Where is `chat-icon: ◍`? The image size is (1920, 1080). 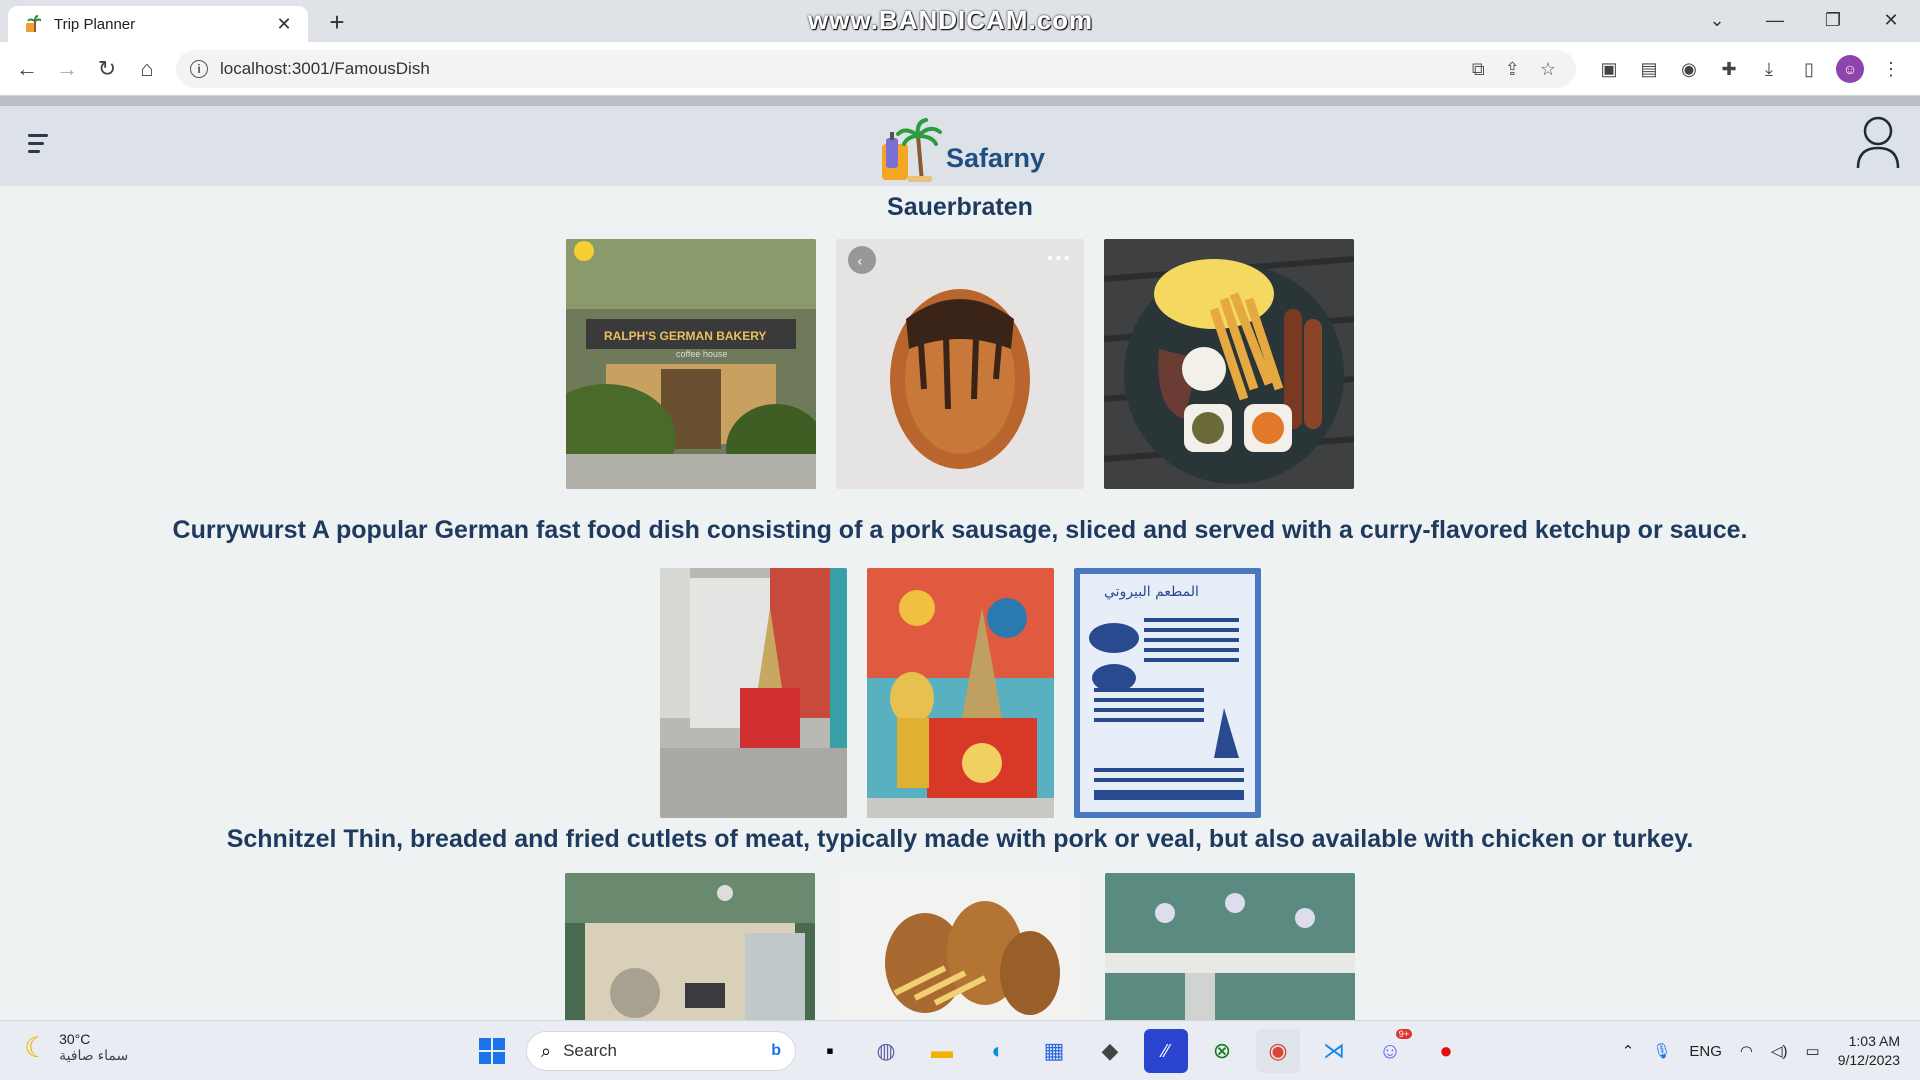
chat-icon: ◍ is located at coordinates (886, 1051).